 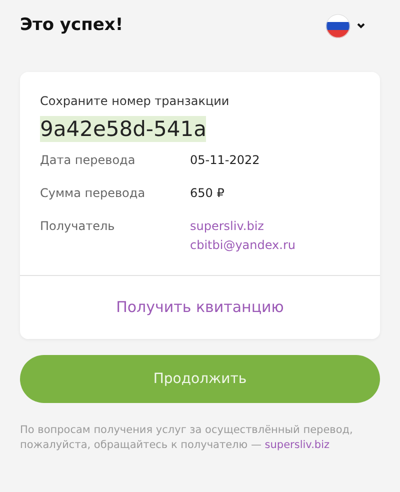 What do you see at coordinates (200, 307) in the screenshot?
I see `receipt-link: Получить квитанцию` at bounding box center [200, 307].